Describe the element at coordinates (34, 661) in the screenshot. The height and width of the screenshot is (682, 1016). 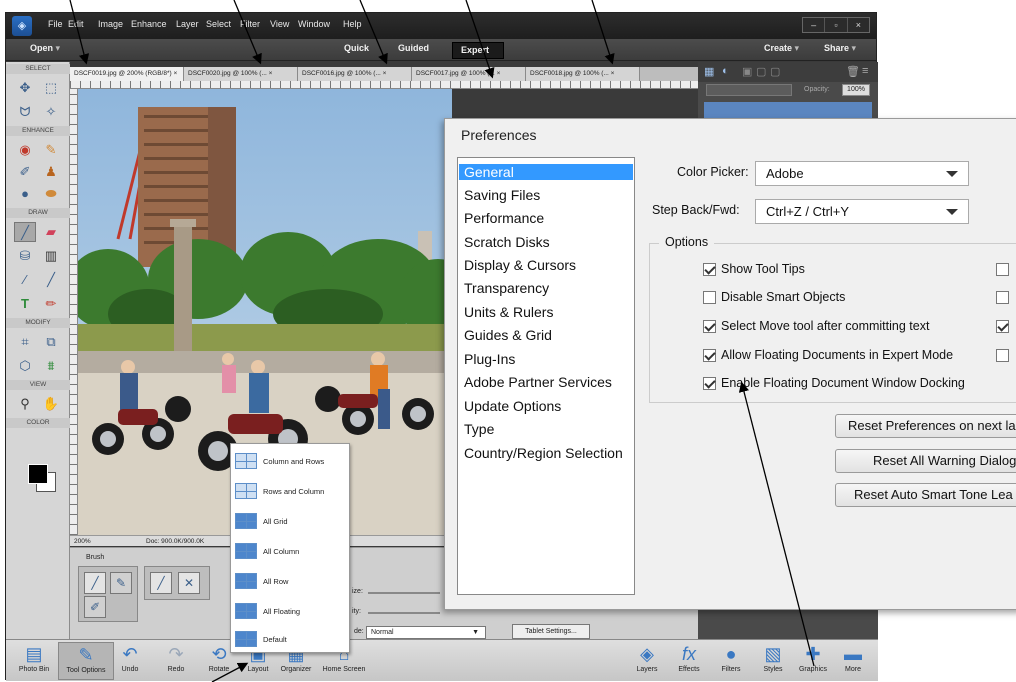
I see `photo-bin-button: ▤ Photo Bin` at that location.